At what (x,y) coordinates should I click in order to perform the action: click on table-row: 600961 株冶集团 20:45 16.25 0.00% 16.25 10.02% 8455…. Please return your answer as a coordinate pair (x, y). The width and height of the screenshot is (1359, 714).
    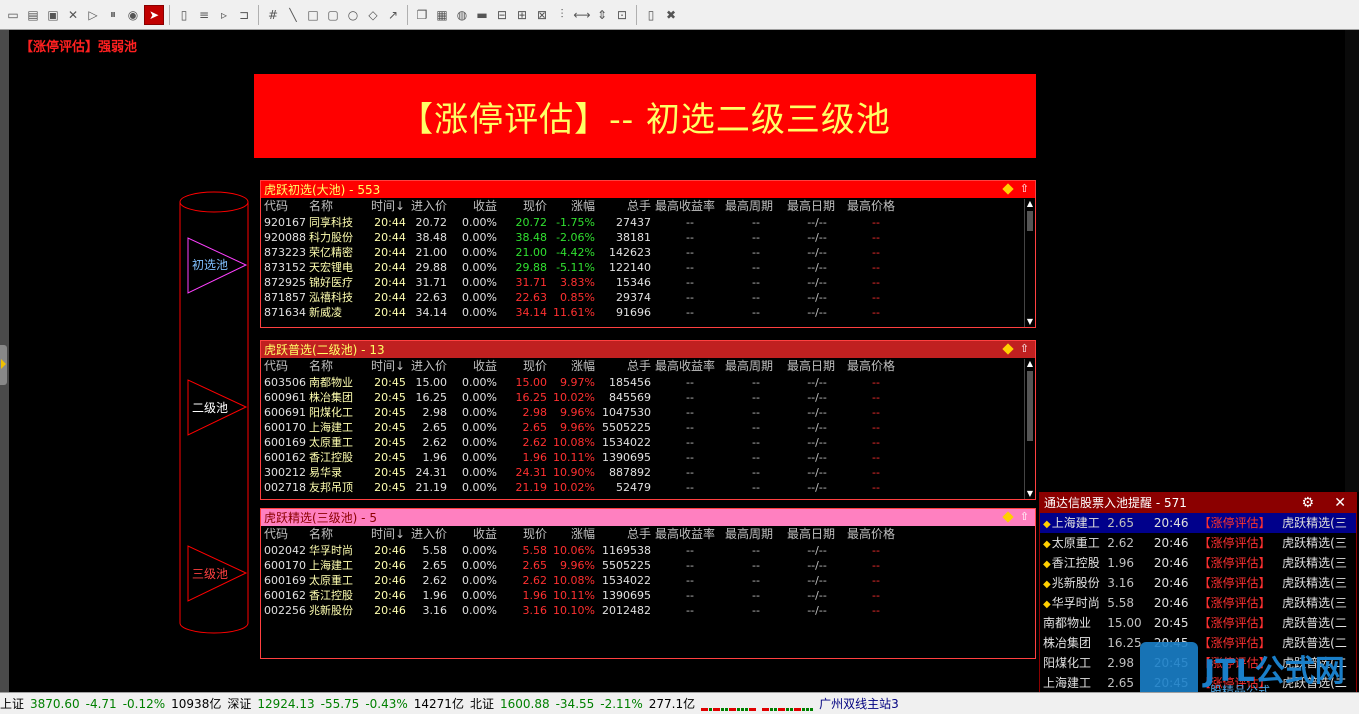
    Looking at the image, I should click on (648, 397).